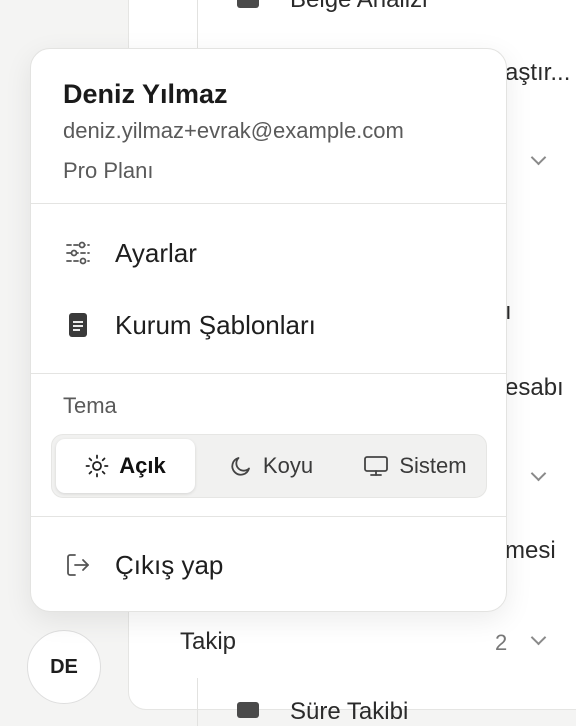  Describe the element at coordinates (530, 551) in the screenshot. I see `nav-item-truncated: mesi` at that location.